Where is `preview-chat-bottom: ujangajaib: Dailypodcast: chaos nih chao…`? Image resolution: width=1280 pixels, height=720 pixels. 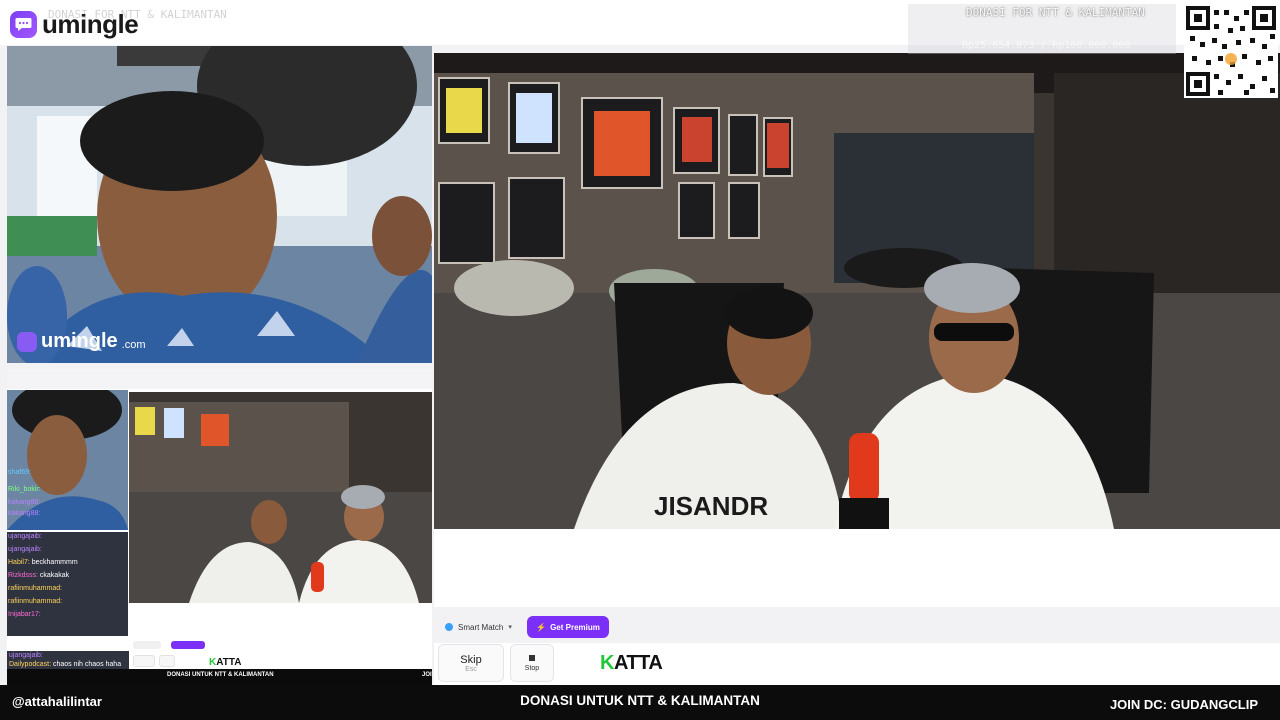 preview-chat-bottom: ujangajaib: Dailypodcast: chaos nih chao… is located at coordinates (68, 660).